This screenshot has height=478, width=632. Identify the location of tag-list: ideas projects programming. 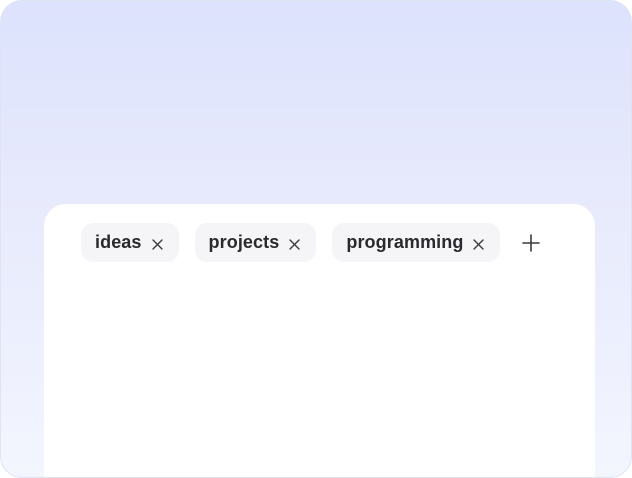
(311, 242).